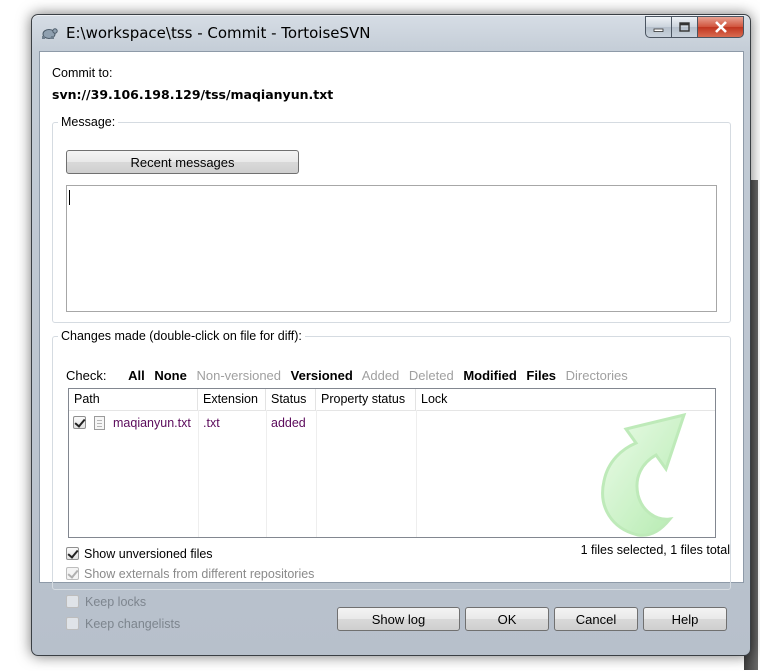  I want to click on maximize-button, so click(685, 27).